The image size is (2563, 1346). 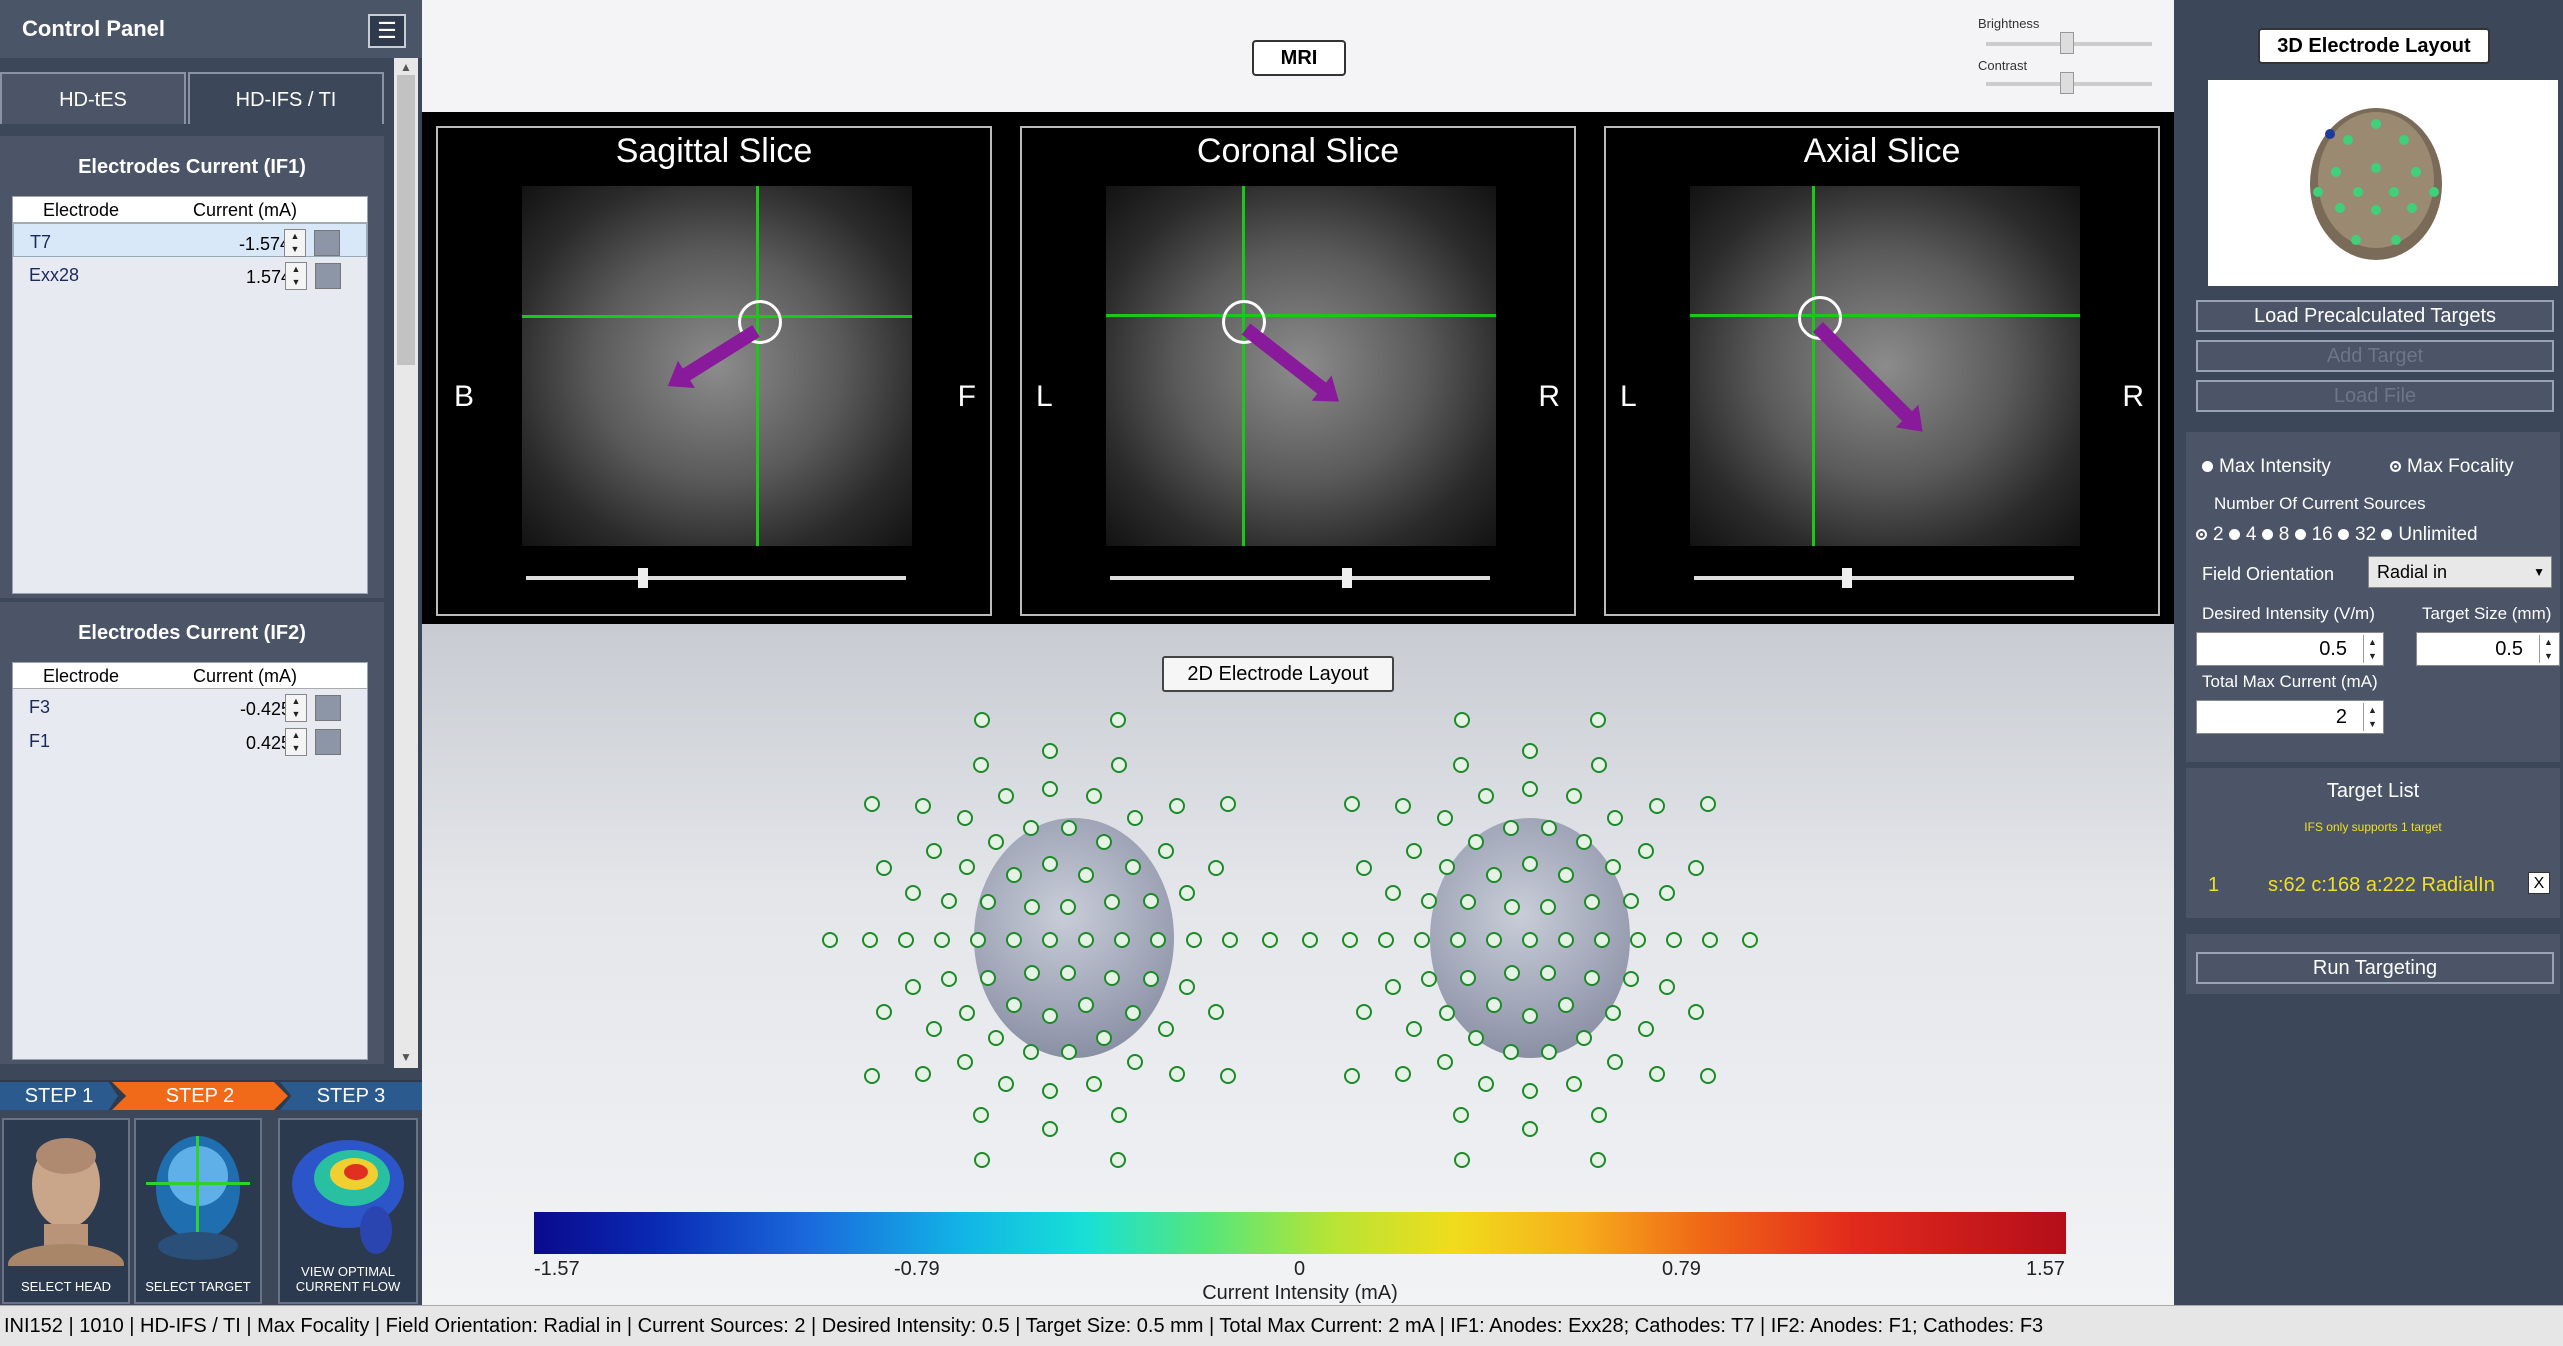 I want to click on scroll-thumb, so click(x=406, y=220).